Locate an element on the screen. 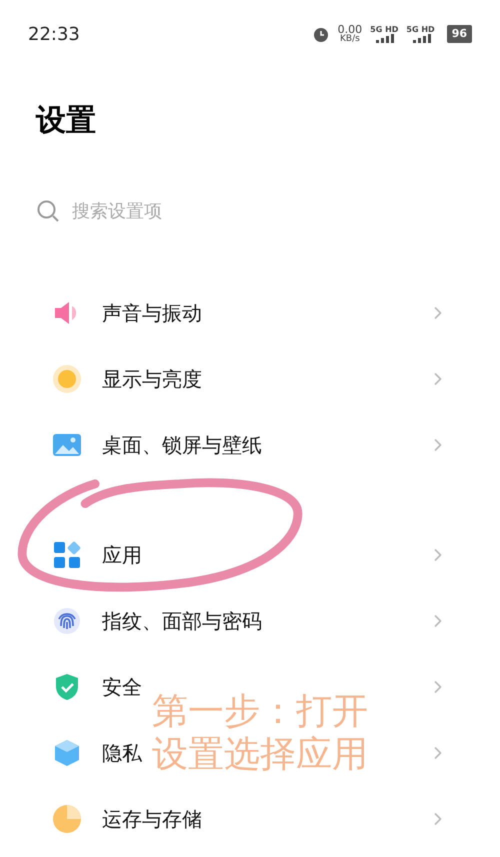 This screenshot has width=500, height=857. item-label: 隐私 is located at coordinates (122, 753).